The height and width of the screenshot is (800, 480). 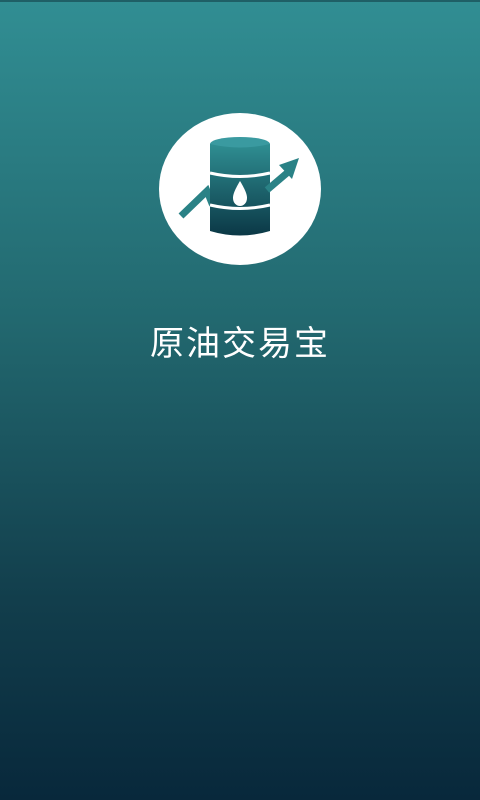 I want to click on oil-barrel-rising-arrow-icon, so click(x=238, y=186).